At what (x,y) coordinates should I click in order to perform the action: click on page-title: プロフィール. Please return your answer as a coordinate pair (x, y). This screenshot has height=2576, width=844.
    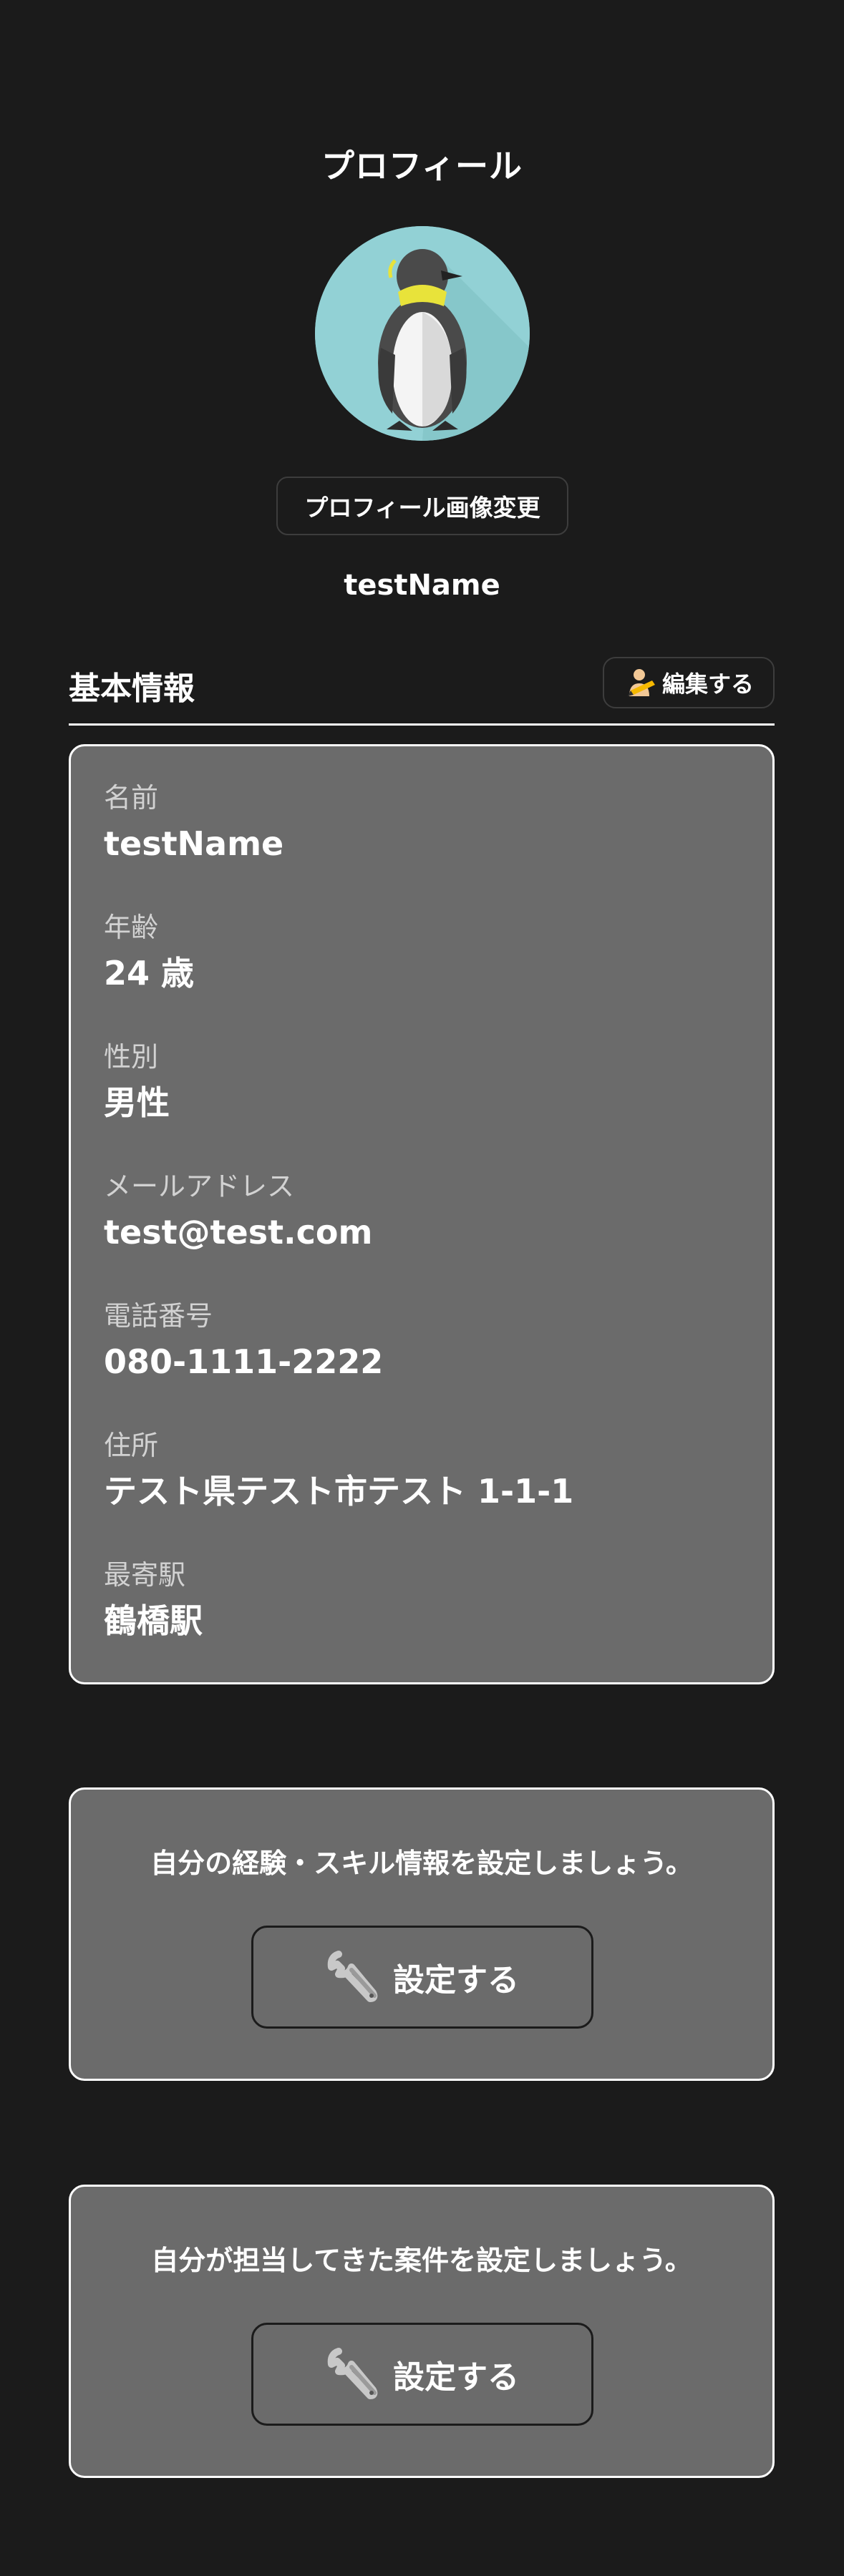
    Looking at the image, I should click on (422, 166).